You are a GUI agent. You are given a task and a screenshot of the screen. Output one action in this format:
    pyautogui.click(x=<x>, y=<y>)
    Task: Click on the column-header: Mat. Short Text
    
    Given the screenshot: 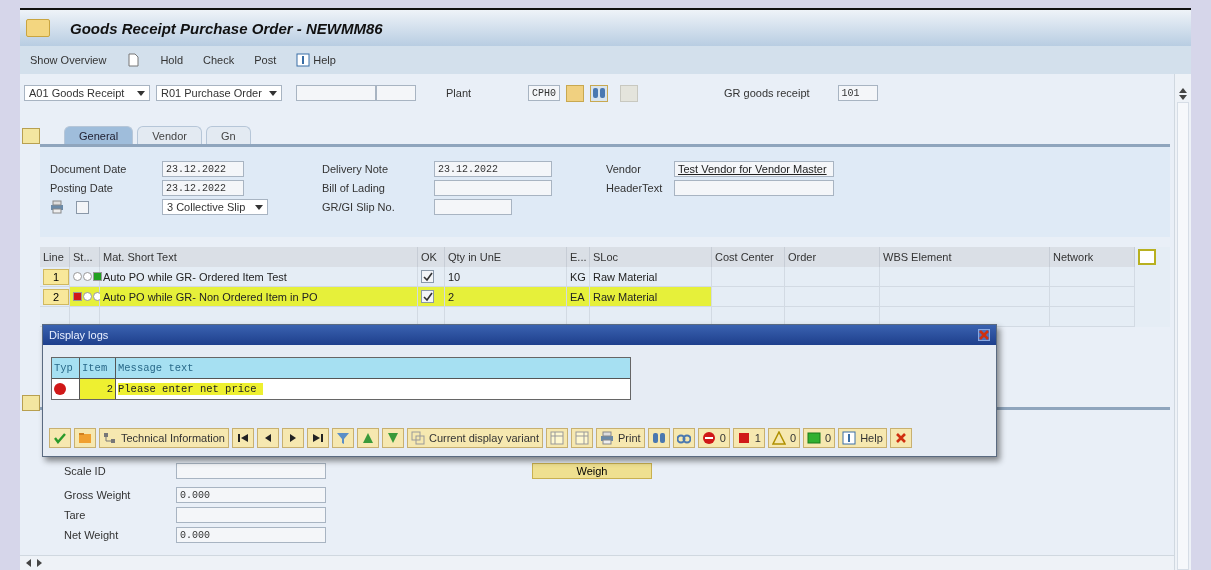 What is the action you would take?
    pyautogui.click(x=259, y=257)
    